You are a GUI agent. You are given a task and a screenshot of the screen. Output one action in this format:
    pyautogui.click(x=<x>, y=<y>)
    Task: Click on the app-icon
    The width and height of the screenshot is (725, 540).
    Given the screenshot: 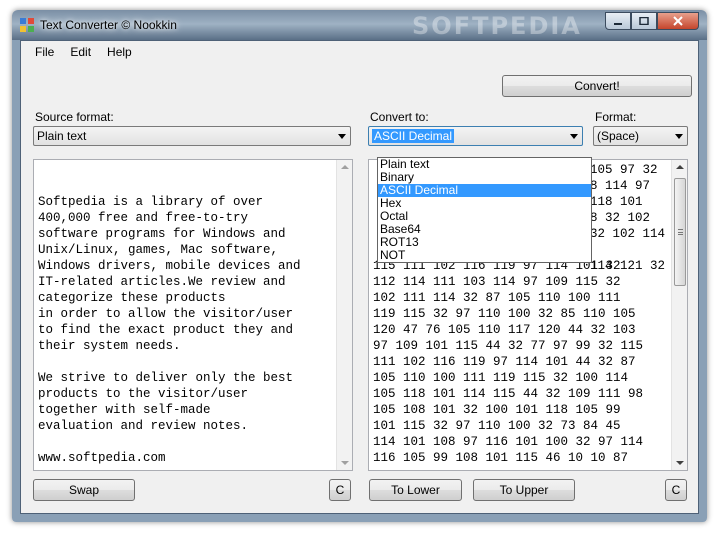 What is the action you would take?
    pyautogui.click(x=27, y=25)
    